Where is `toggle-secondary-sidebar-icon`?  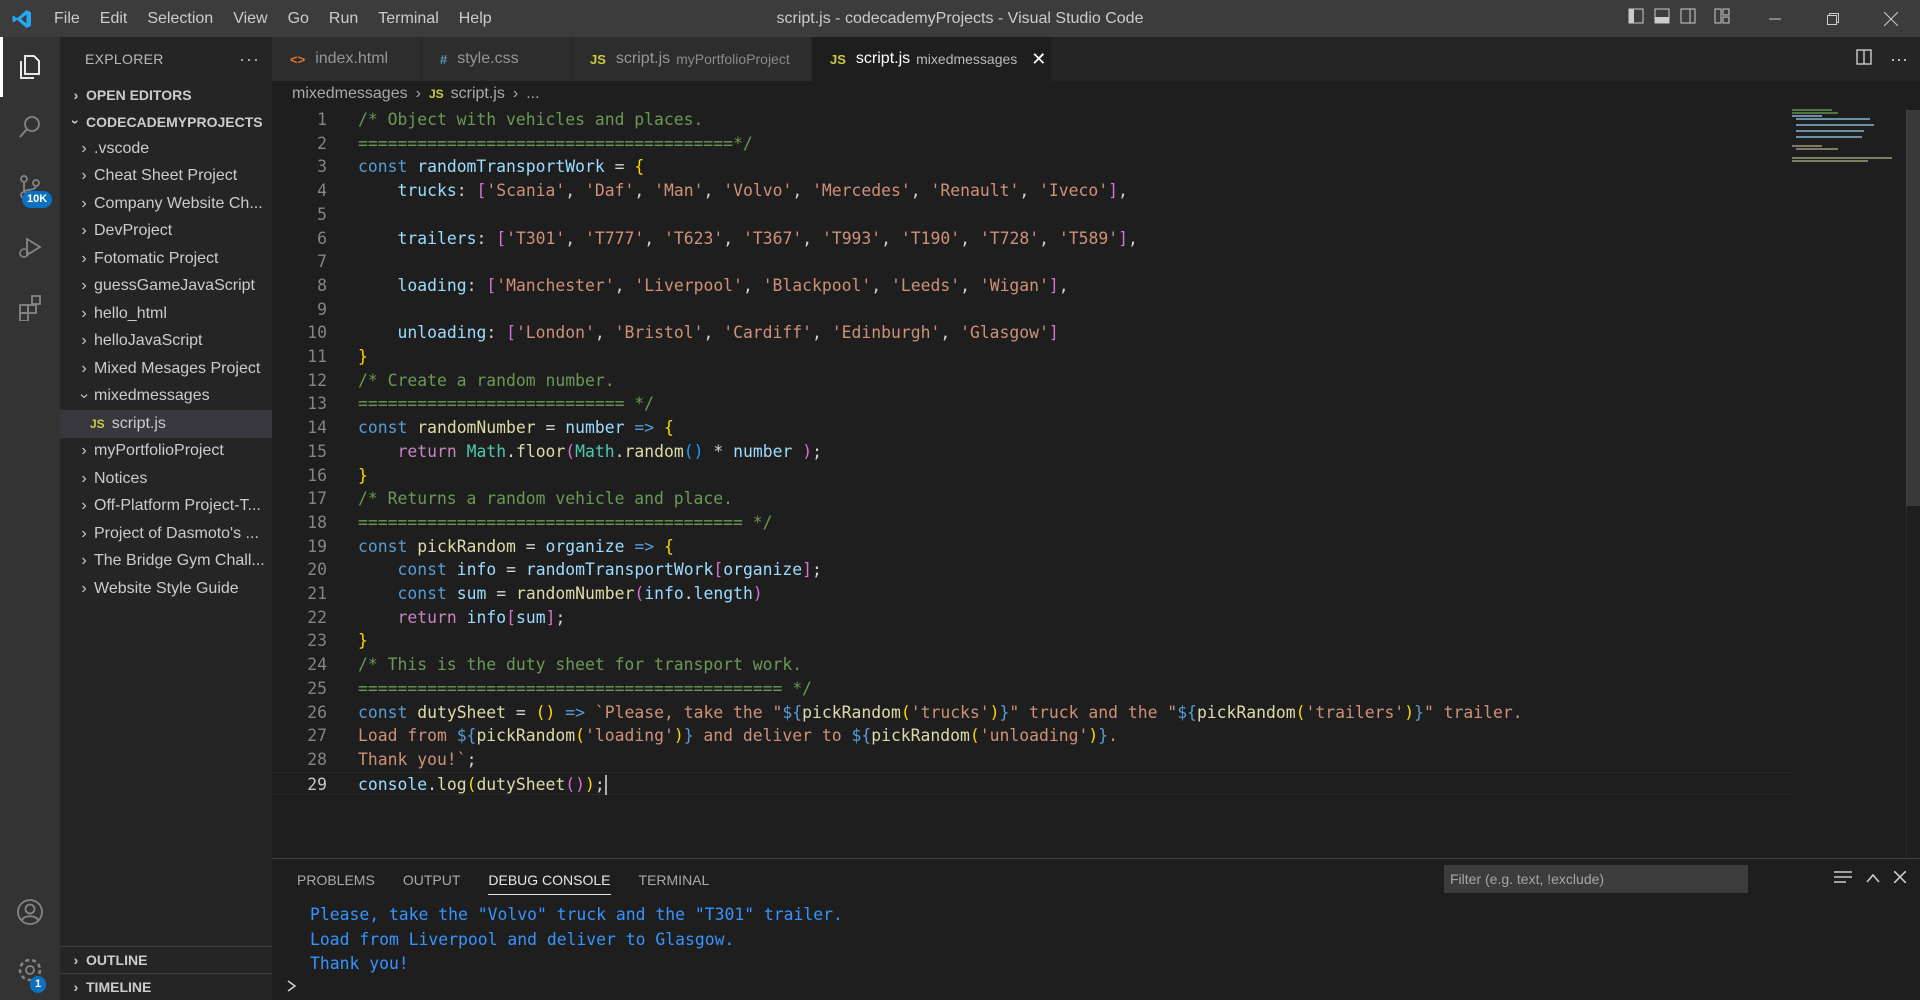 toggle-secondary-sidebar-icon is located at coordinates (1688, 18).